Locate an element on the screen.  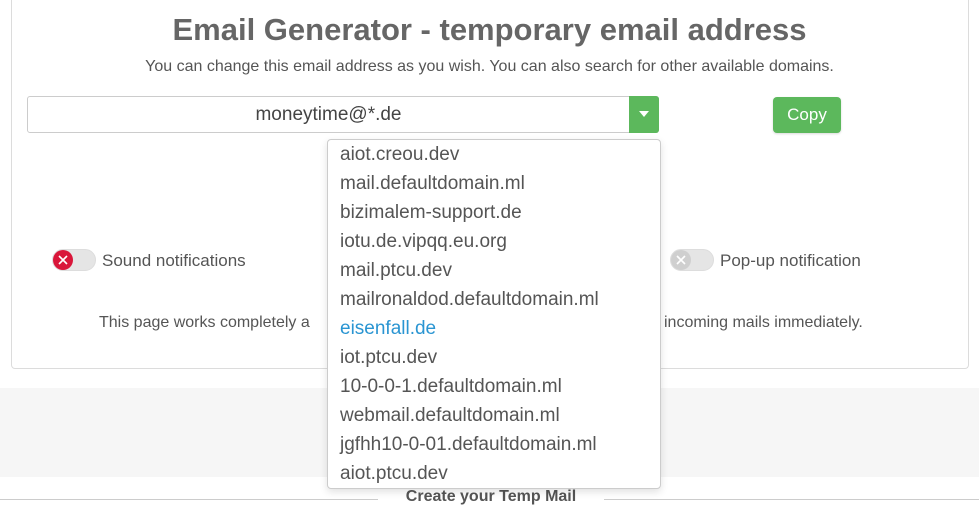
domain-option: iotu.de.vipqq.eu.org is located at coordinates (423, 241).